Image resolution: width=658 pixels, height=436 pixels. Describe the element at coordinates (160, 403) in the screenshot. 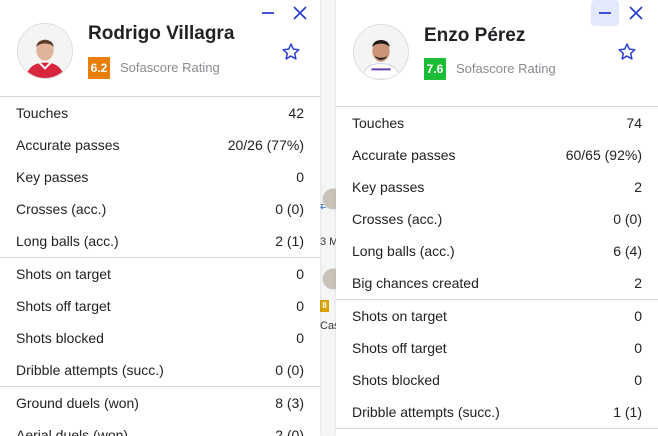

I see `stat-row: Ground duels (won) 8 (3)` at that location.